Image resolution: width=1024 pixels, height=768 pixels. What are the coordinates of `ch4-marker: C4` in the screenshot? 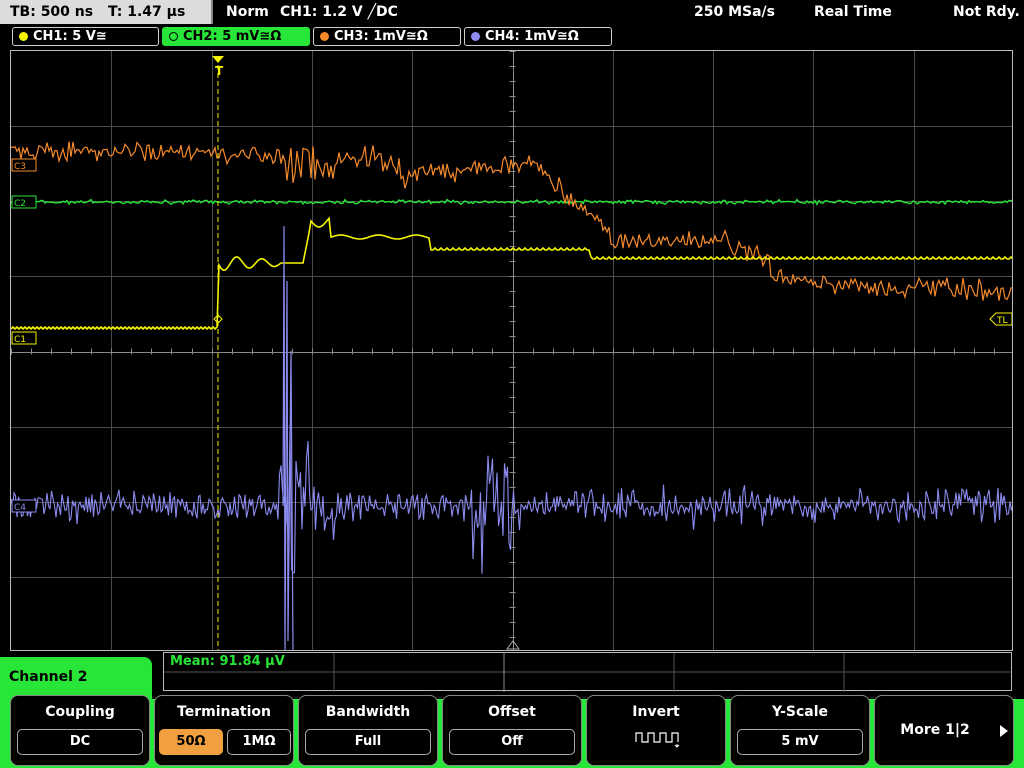 It's located at (24, 506).